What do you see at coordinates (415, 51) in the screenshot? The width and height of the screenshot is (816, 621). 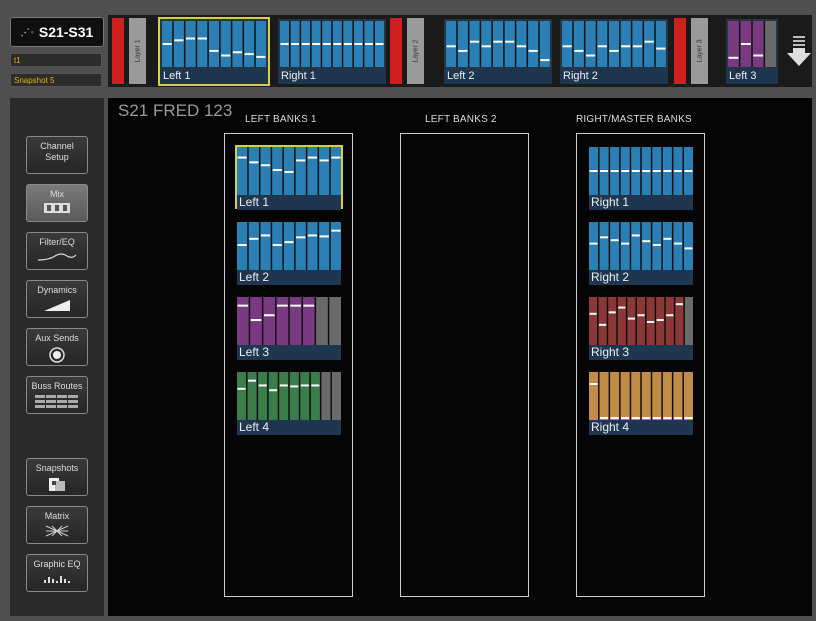 I see `layer-tab-2: Layer 2` at bounding box center [415, 51].